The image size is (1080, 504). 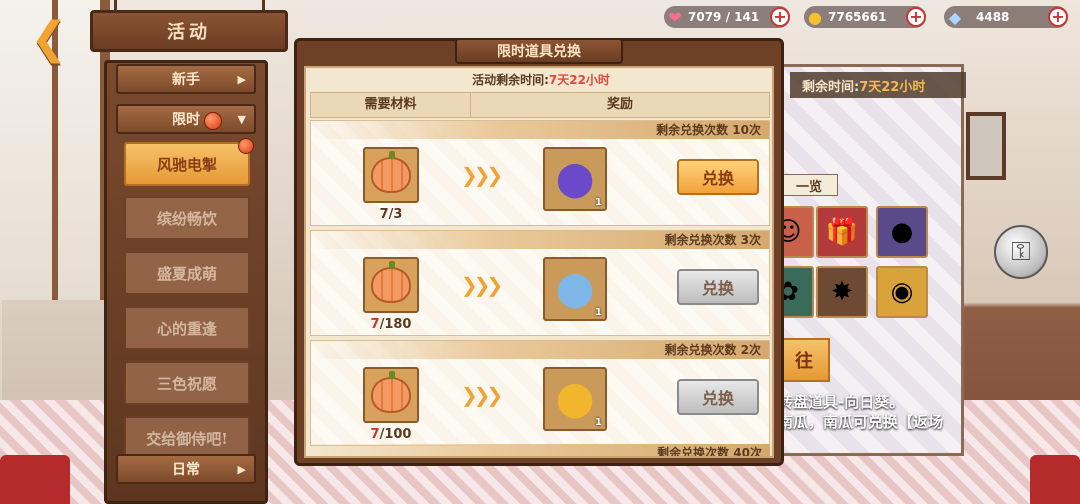 I want to click on exchange-row: 剩余兑换次数 10次 7/3 ❯❯❯ ⬤ 1 兑换, so click(x=540, y=173).